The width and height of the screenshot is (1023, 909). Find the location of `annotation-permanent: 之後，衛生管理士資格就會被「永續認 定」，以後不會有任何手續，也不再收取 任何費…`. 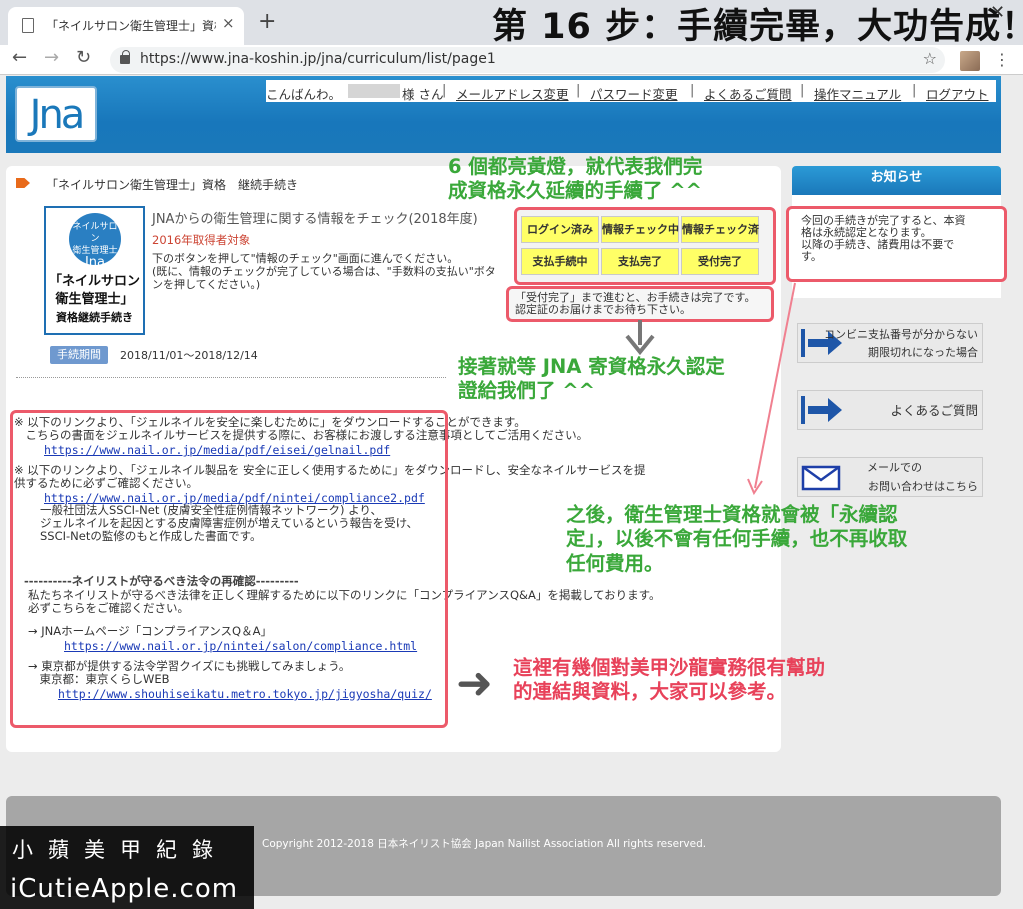

annotation-permanent: 之後，衛生管理士資格就會被「永續認 定」，以後不會有任何手續，也不再收取 任何費… is located at coordinates (737, 539).